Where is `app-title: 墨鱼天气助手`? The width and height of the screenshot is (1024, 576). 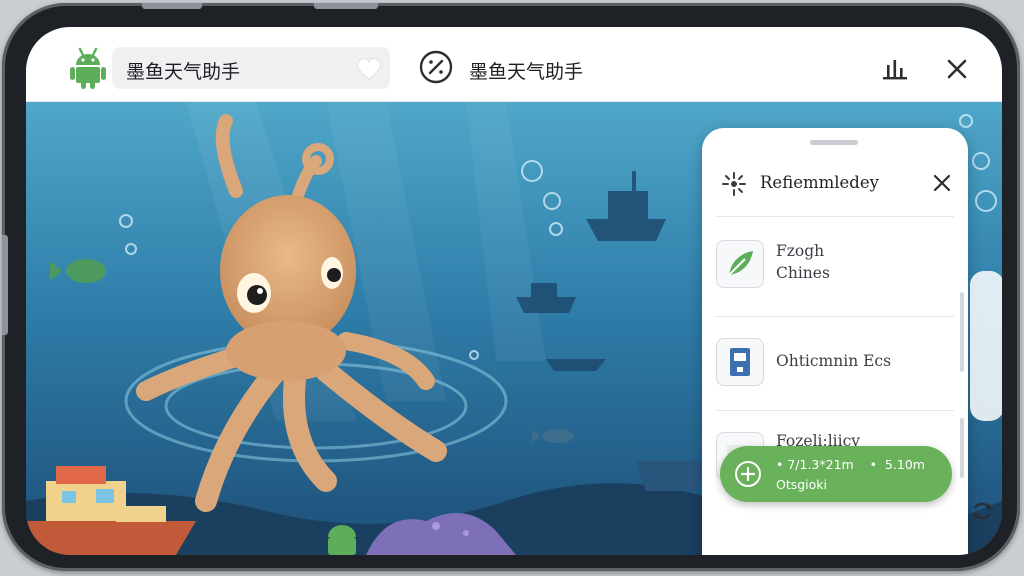 app-title: 墨鱼天气助手 is located at coordinates (526, 72).